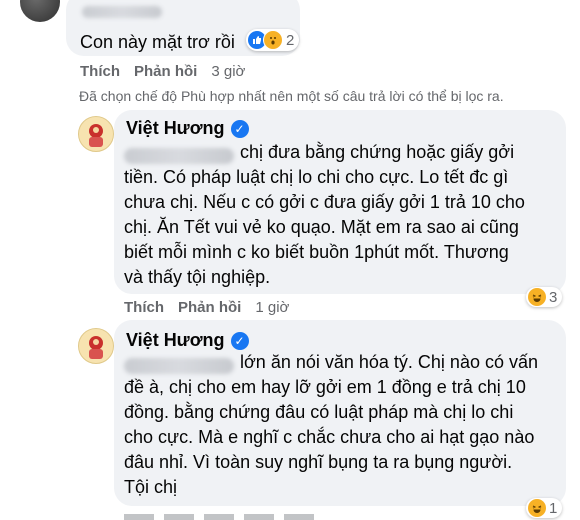  I want to click on commenter-avatar, so click(40, 11).